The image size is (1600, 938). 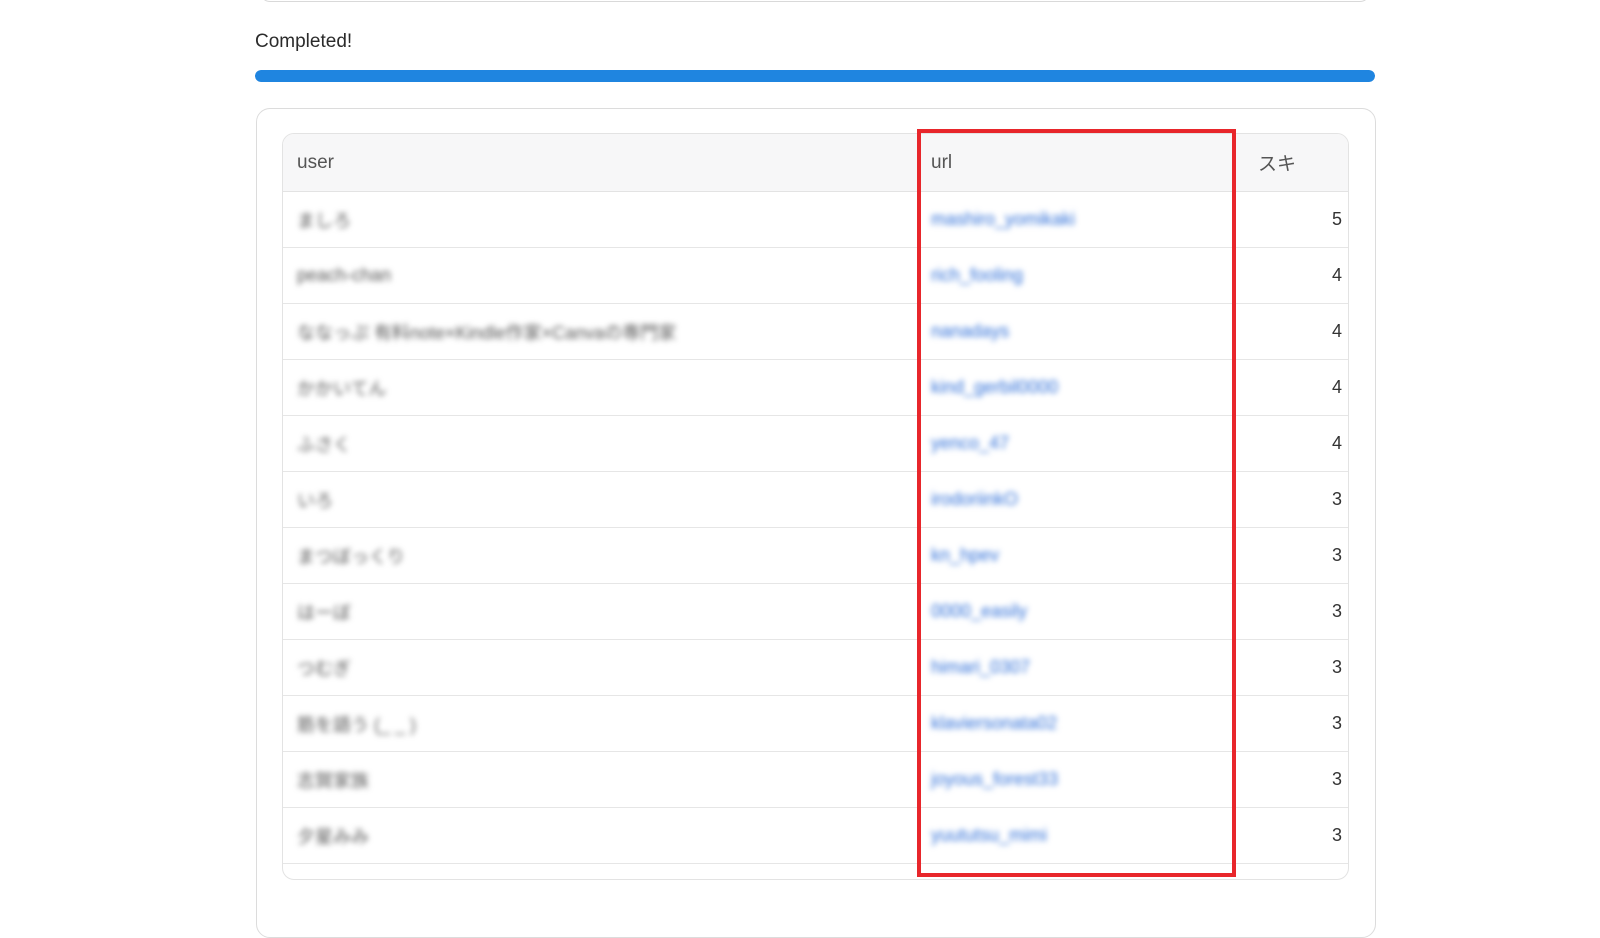 What do you see at coordinates (1078, 275) in the screenshot?
I see `url-cell: rich_fooling` at bounding box center [1078, 275].